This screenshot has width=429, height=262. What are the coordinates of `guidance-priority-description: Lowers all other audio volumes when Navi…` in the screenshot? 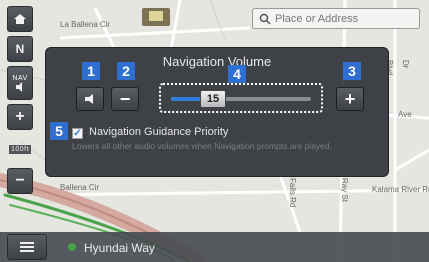 It's located at (202, 146).